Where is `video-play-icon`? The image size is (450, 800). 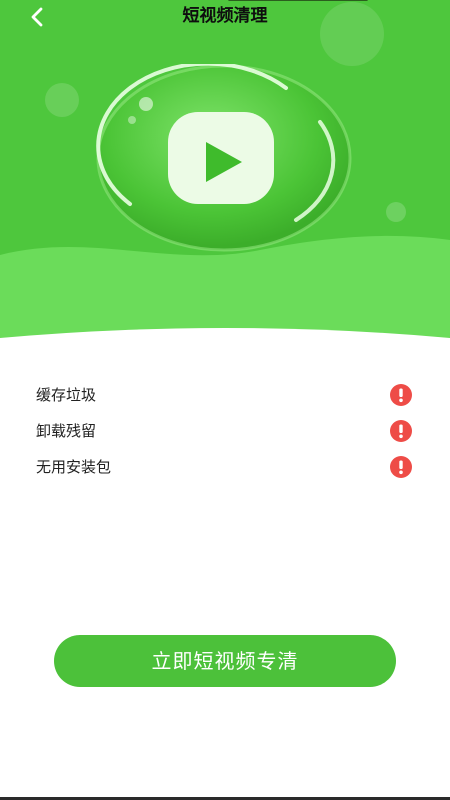
video-play-icon is located at coordinates (224, 158).